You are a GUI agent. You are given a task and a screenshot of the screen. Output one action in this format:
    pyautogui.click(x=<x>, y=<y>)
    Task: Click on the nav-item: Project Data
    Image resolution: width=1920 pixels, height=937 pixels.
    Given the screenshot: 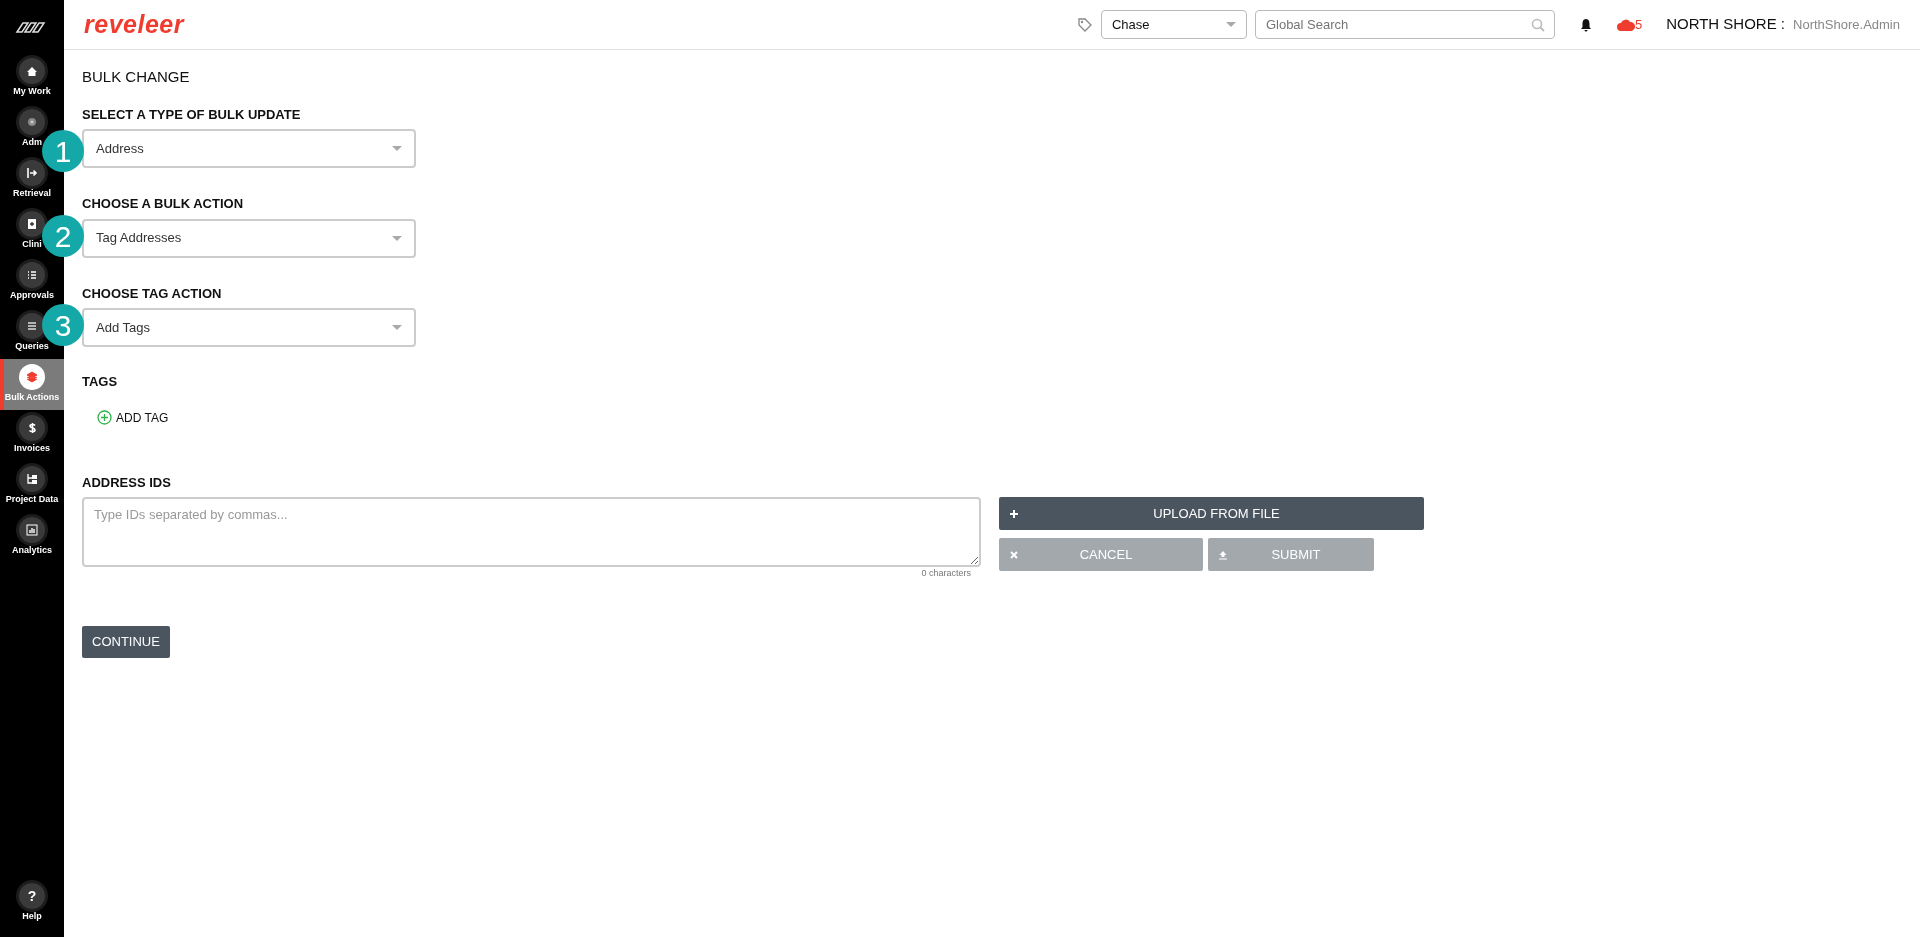 What is the action you would take?
    pyautogui.click(x=32, y=486)
    